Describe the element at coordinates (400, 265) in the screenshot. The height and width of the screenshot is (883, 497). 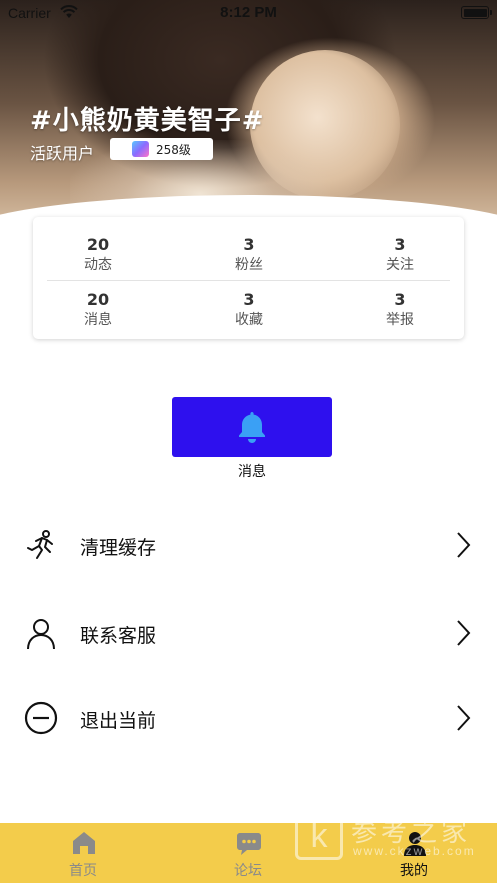
I see `stat-label: 关注` at that location.